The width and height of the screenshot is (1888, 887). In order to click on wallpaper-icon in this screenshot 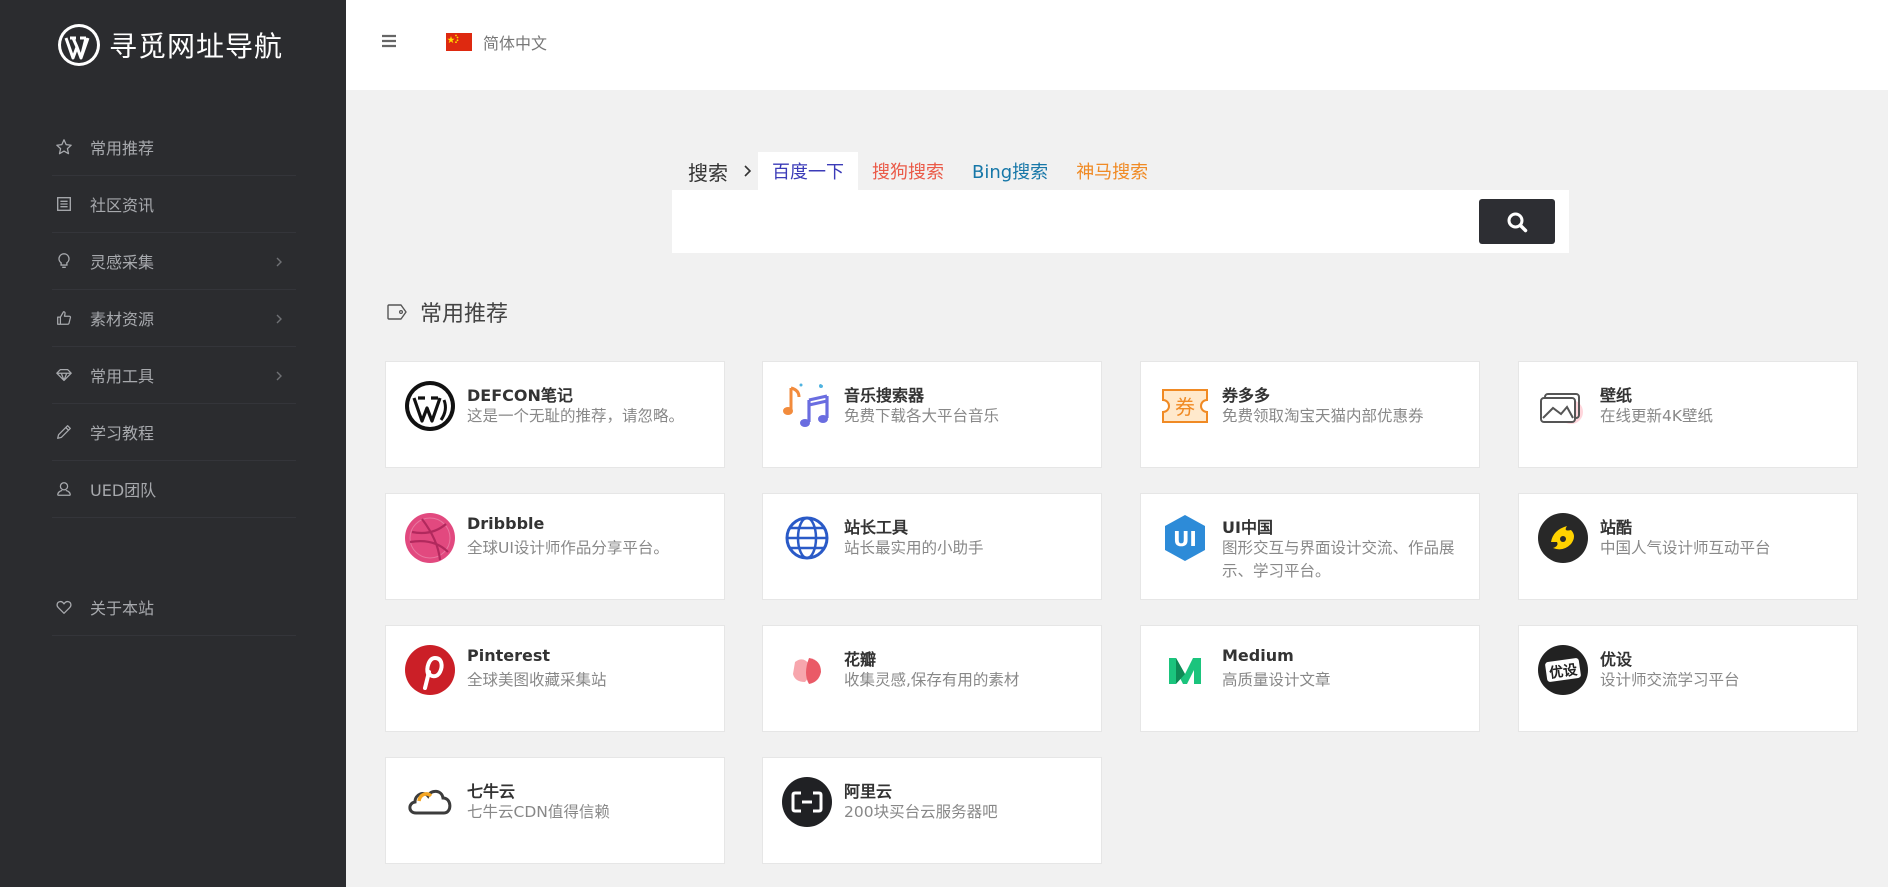, I will do `click(1563, 406)`.